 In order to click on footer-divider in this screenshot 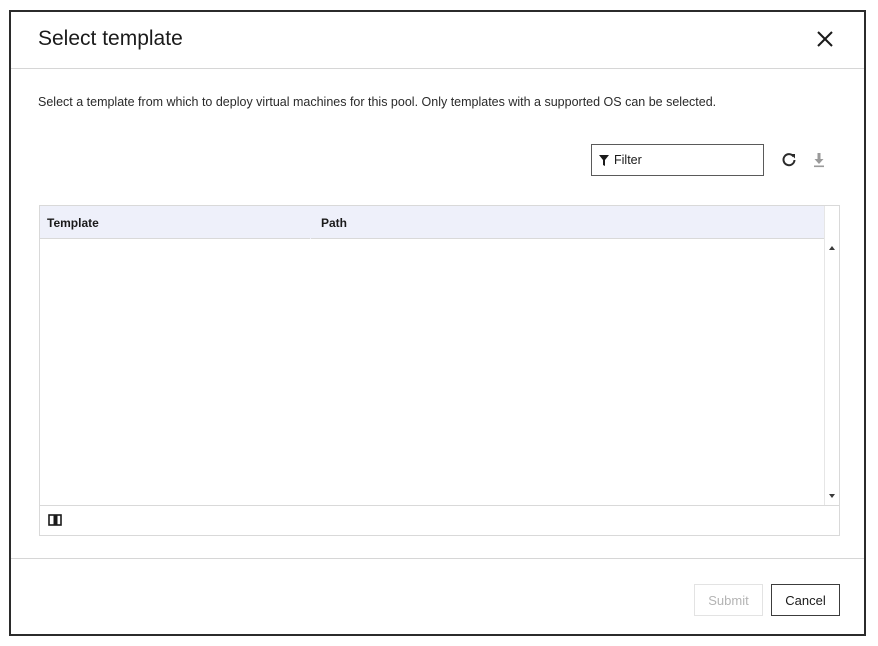, I will do `click(437, 558)`.